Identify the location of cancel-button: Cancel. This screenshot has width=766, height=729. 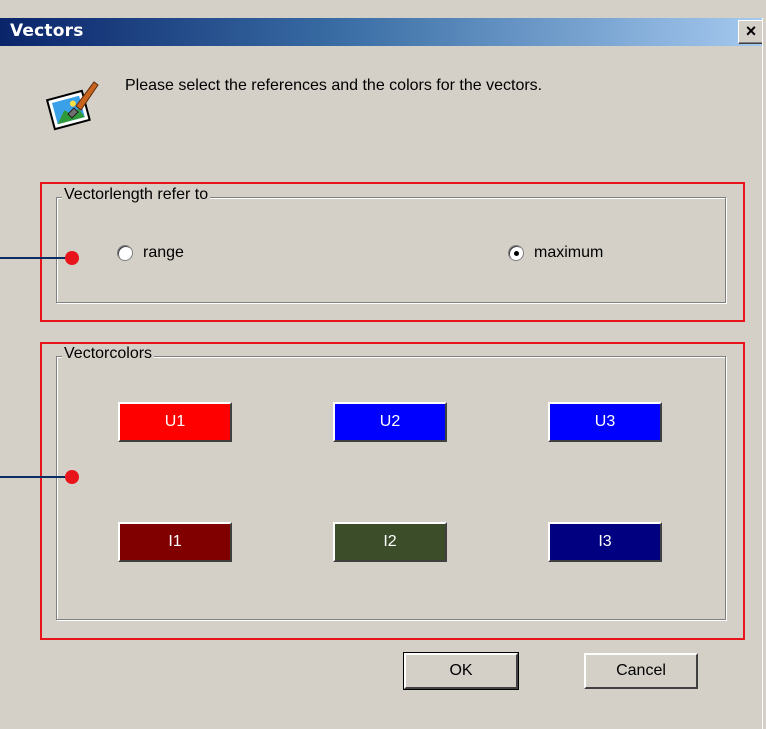
(641, 671).